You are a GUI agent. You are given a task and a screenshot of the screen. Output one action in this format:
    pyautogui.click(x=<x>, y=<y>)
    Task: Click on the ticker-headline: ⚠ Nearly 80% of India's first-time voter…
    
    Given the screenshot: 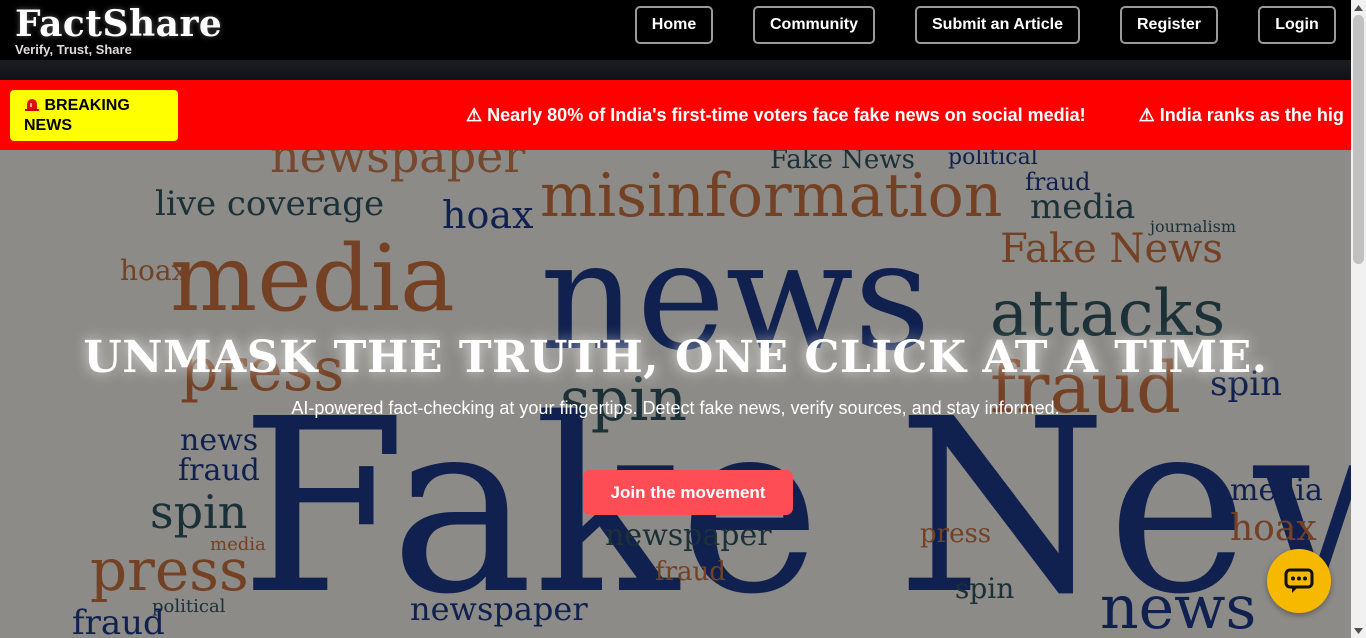 What is the action you would take?
    pyautogui.click(x=776, y=115)
    